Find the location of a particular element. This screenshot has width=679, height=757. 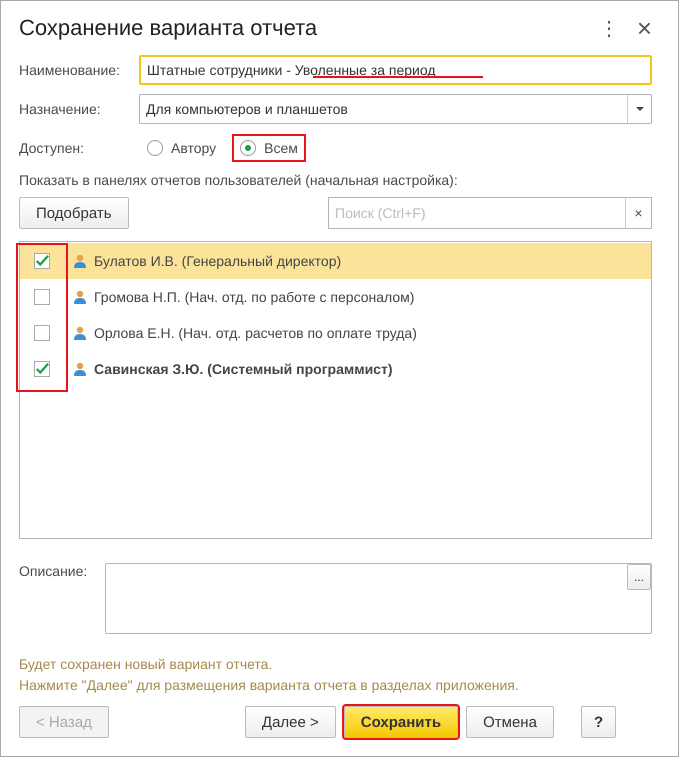

close-icon: × is located at coordinates (644, 28).